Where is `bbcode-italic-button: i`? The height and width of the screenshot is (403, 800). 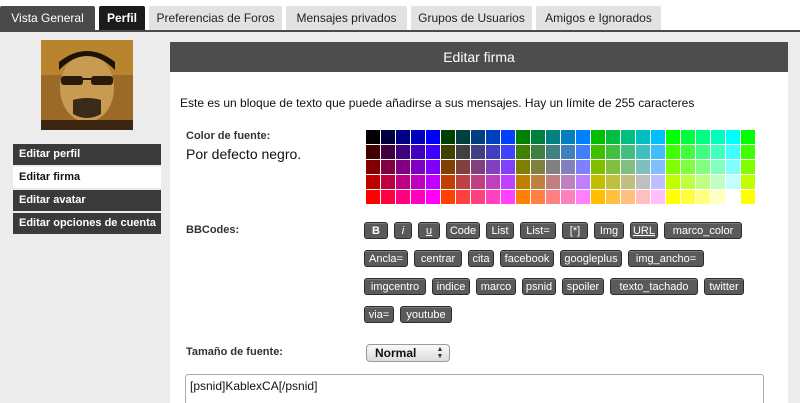 bbcode-italic-button: i is located at coordinates (403, 230).